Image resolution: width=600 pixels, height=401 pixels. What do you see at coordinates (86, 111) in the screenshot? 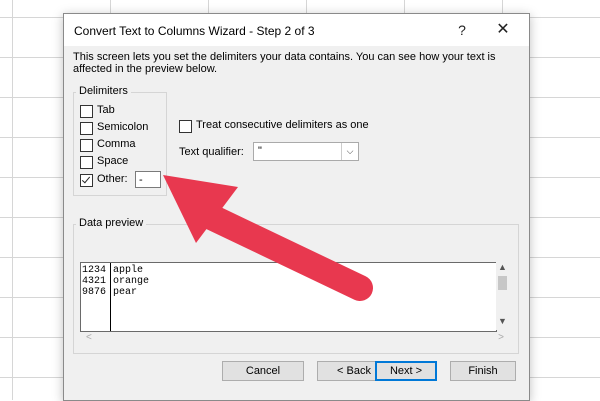
I see `tab-checkbox` at bounding box center [86, 111].